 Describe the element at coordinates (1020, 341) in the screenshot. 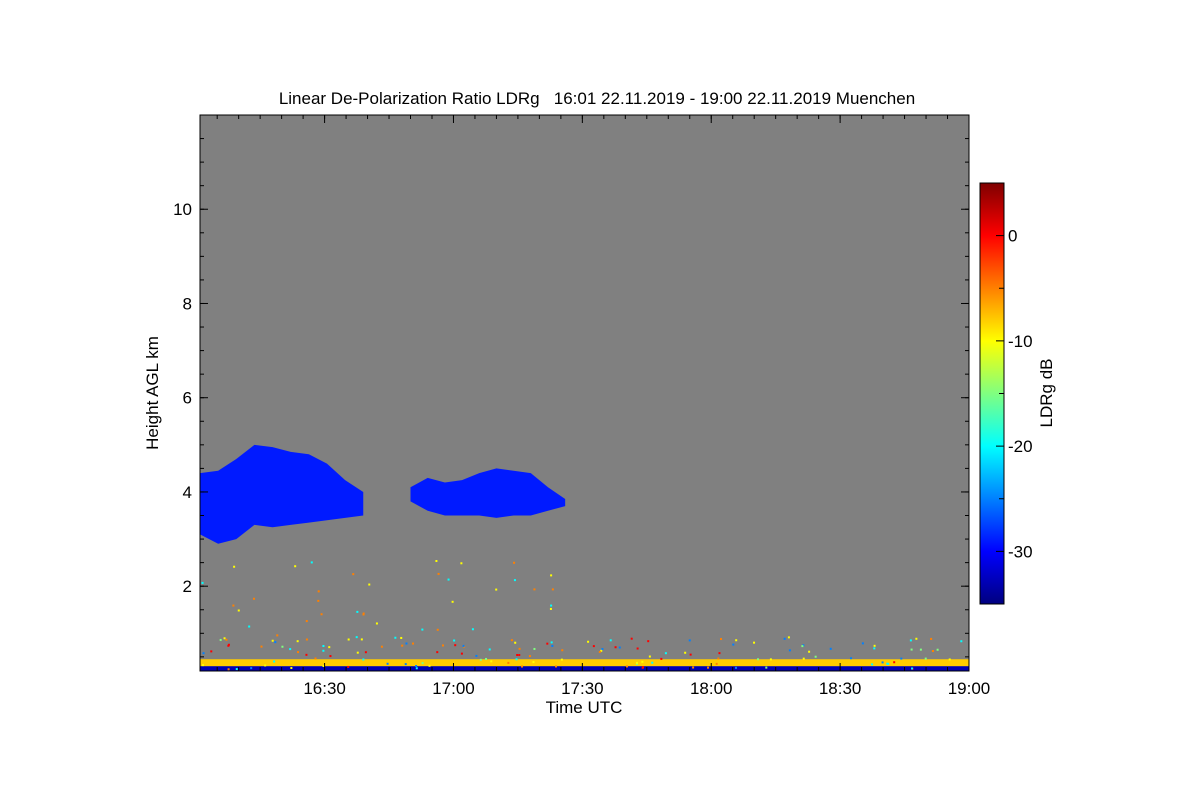

I see `colorbar-tick-label: -10` at that location.